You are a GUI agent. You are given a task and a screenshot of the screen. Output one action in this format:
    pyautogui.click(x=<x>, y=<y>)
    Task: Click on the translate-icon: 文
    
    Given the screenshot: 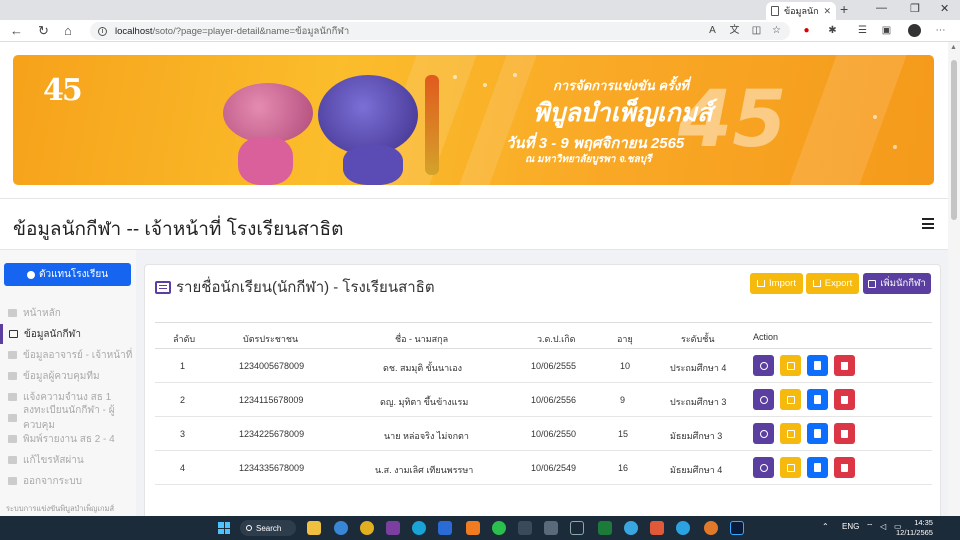 What is the action you would take?
    pyautogui.click(x=734, y=30)
    